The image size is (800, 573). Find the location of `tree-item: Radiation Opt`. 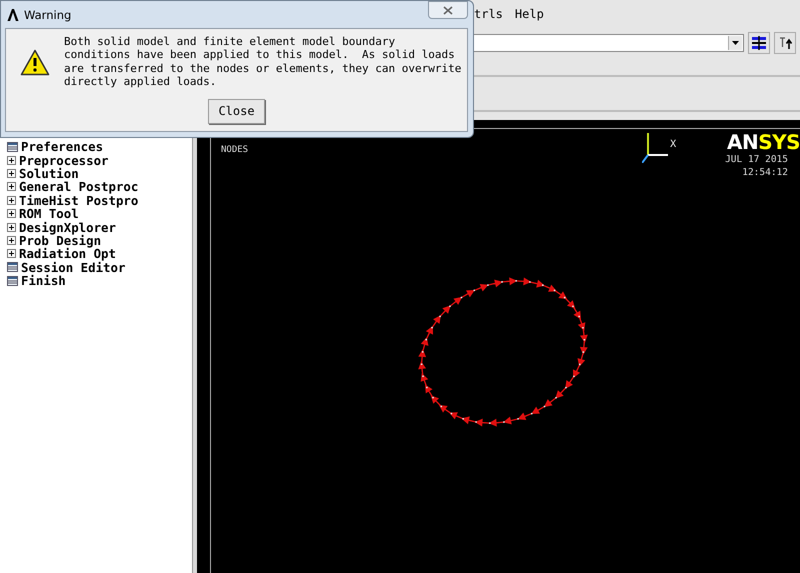

tree-item: Radiation Opt is located at coordinates (67, 253).